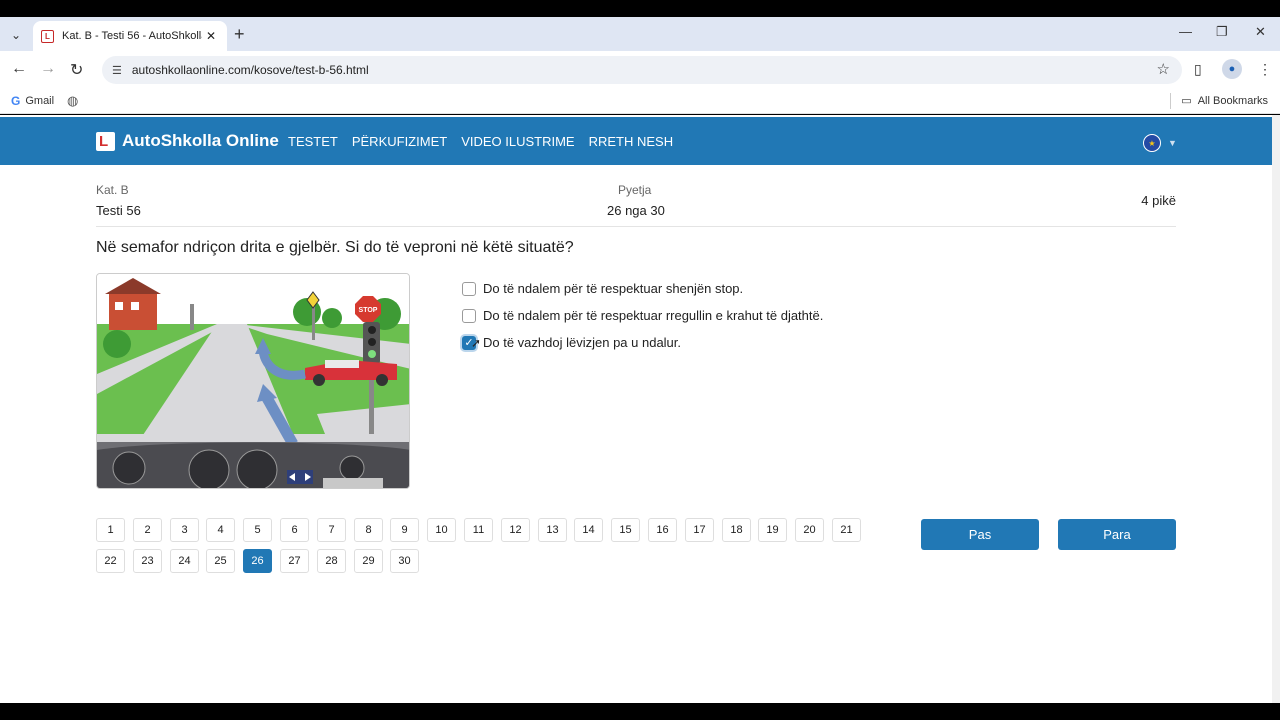 Image resolution: width=1280 pixels, height=720 pixels. I want to click on bookmarks-divider, so click(1170, 101).